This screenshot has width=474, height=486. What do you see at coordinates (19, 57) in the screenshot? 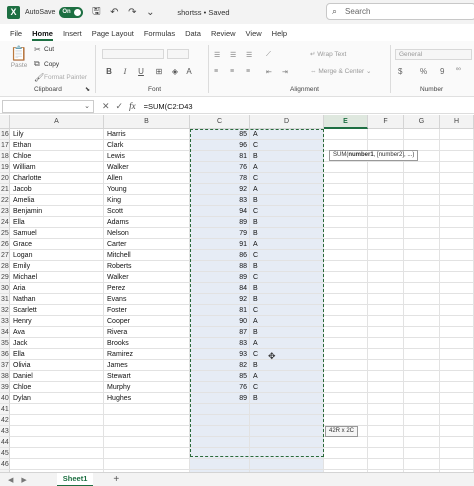
I see `paste-button: 📋 Paste` at bounding box center [19, 57].